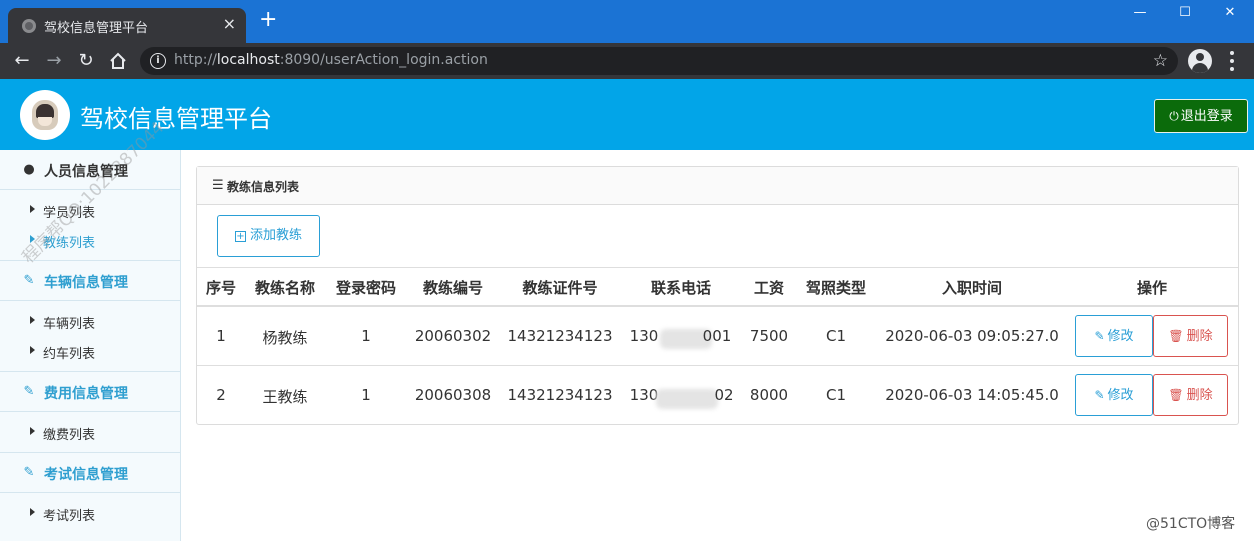 This screenshot has height=541, width=1254. What do you see at coordinates (453, 288) in the screenshot?
I see `column-header: 教练编号` at bounding box center [453, 288].